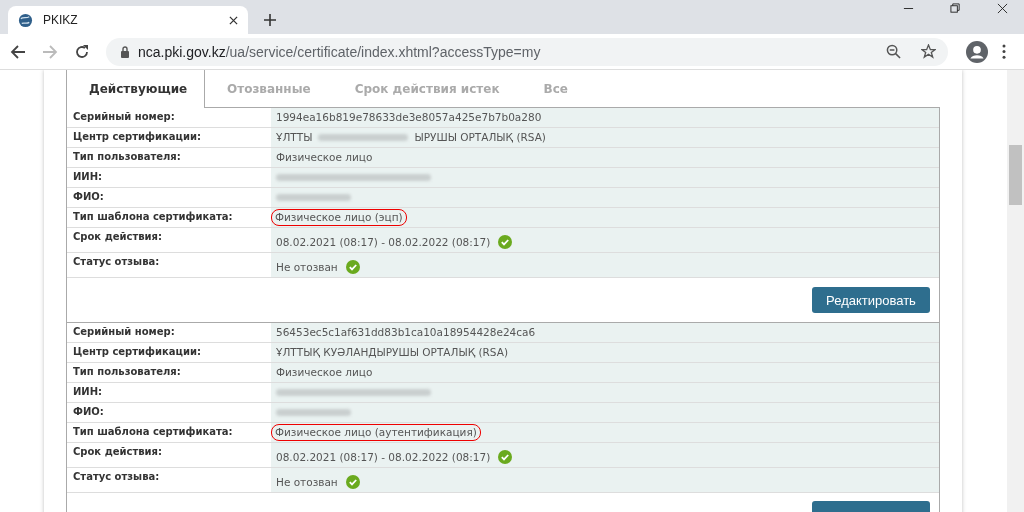  What do you see at coordinates (480, 137) in the screenshot?
I see `field-value: ЫРУШЫ ОРТАЛЫҚ (RSA)` at bounding box center [480, 137].